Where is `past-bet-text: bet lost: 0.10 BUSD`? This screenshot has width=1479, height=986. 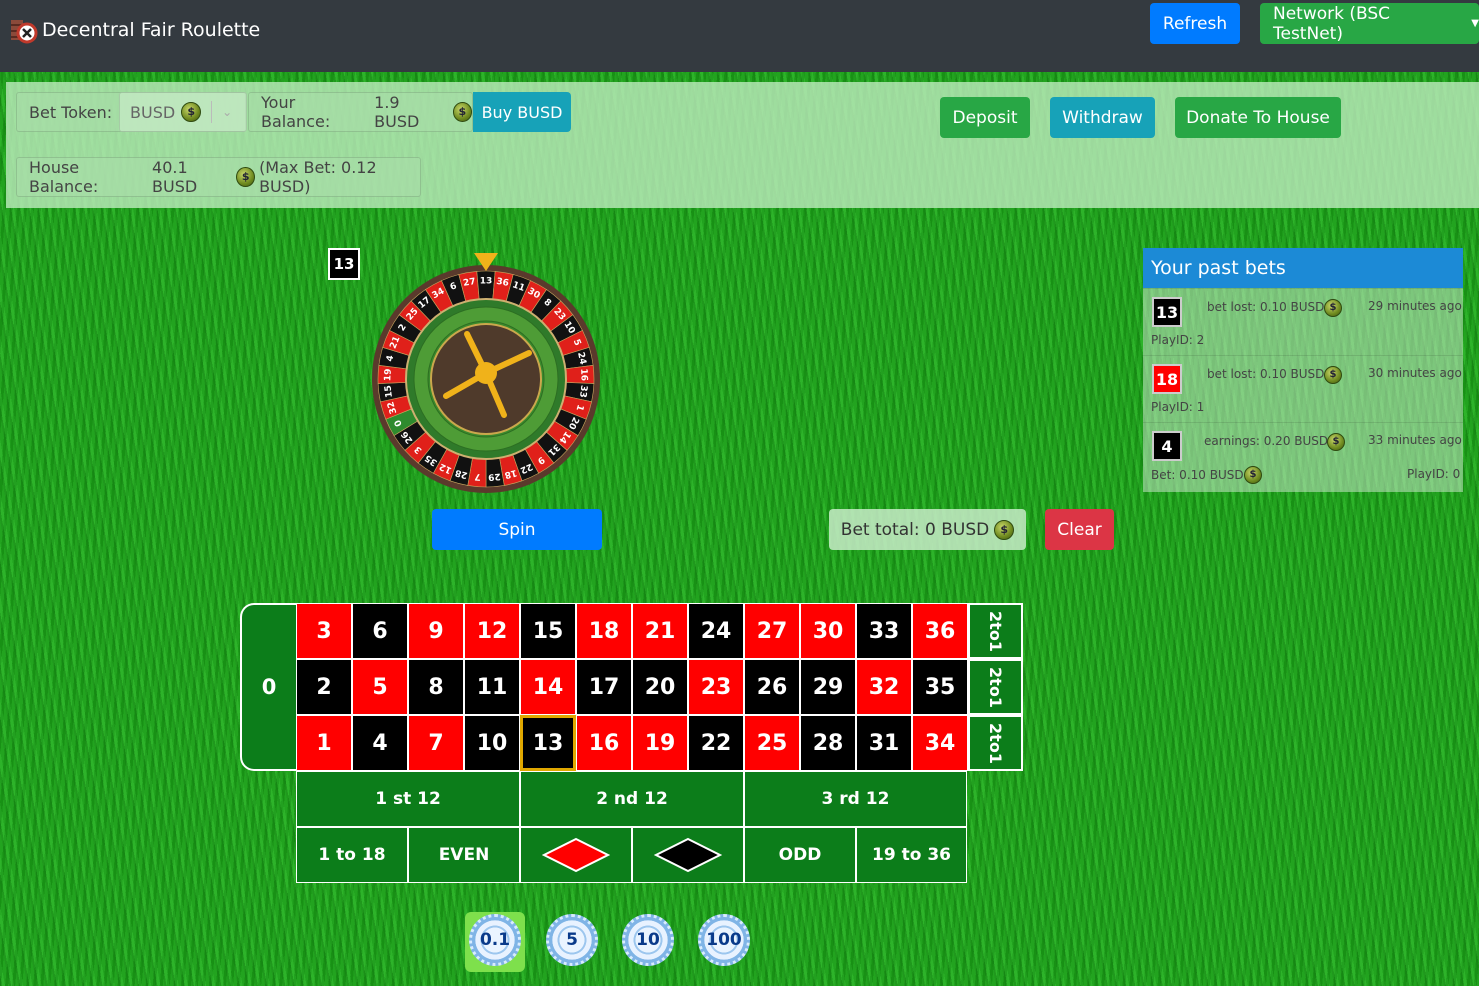
past-bet-text: bet lost: 0.10 BUSD is located at coordinates (1266, 374).